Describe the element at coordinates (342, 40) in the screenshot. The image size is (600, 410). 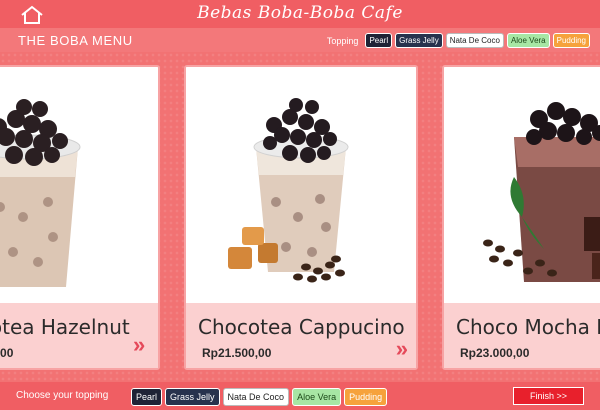
I see `topping-label: Topping` at that location.